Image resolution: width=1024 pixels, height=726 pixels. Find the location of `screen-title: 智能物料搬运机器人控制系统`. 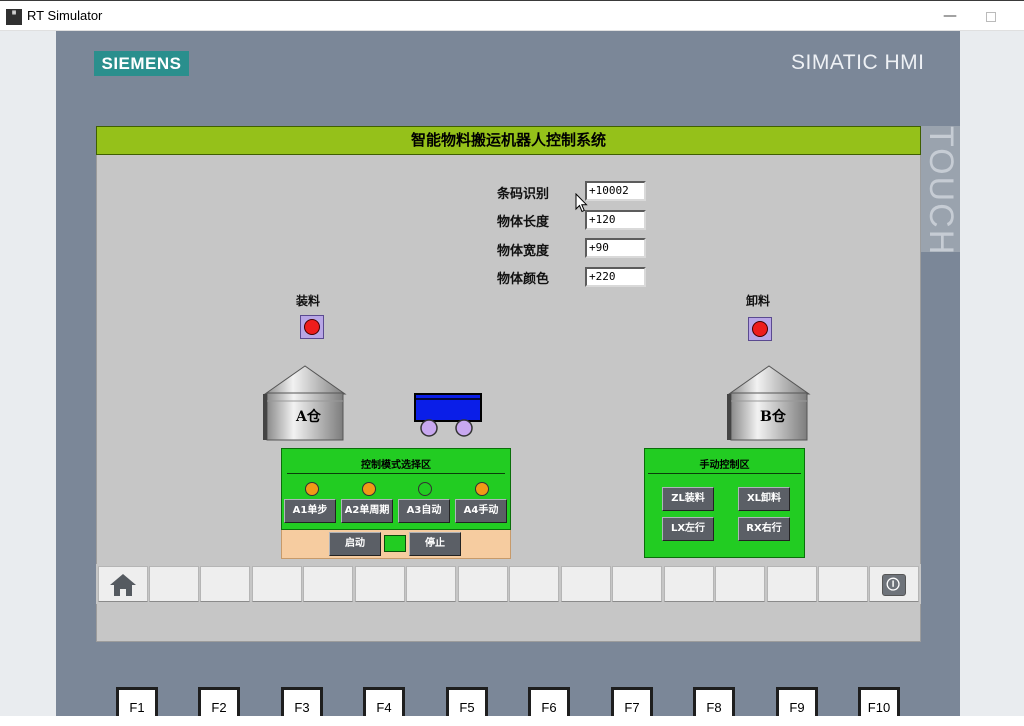

screen-title: 智能物料搬运机器人控制系统 is located at coordinates (508, 140).